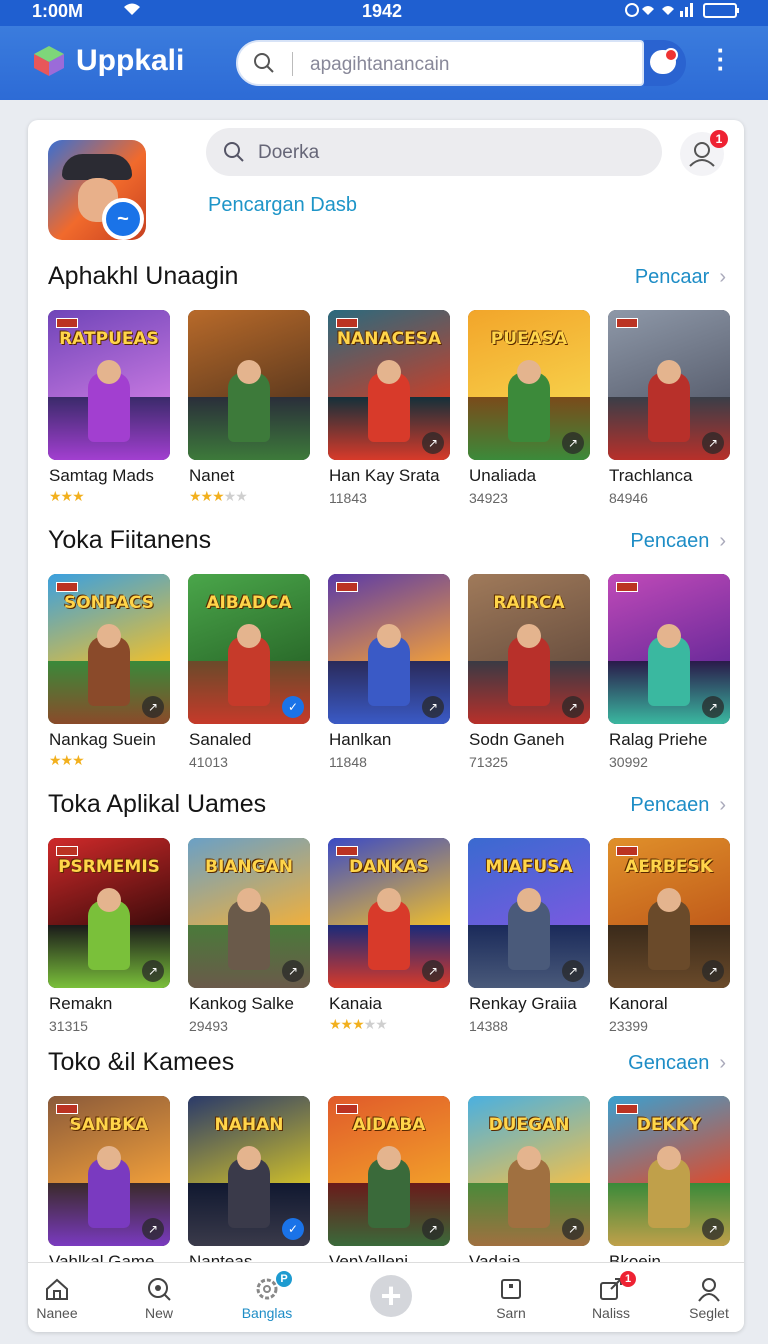 The height and width of the screenshot is (1344, 768). I want to click on nav-label: New, so click(158, 1313).